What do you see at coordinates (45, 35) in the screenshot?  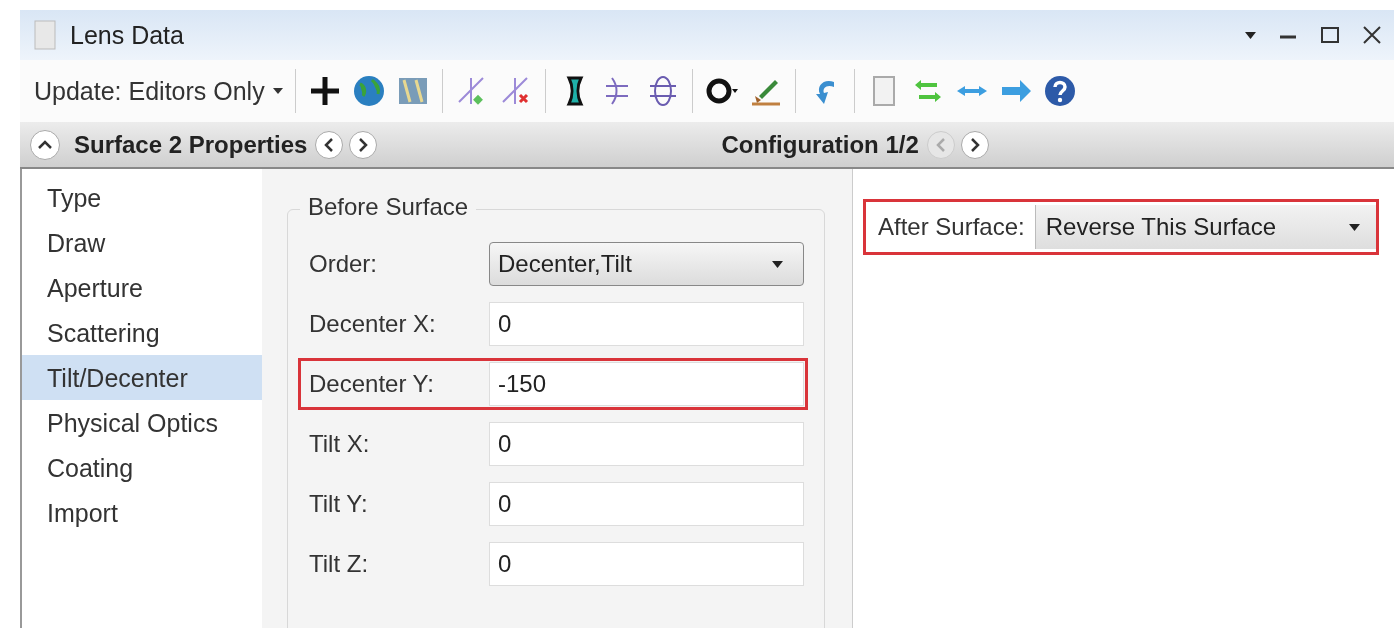 I see `document-icon` at bounding box center [45, 35].